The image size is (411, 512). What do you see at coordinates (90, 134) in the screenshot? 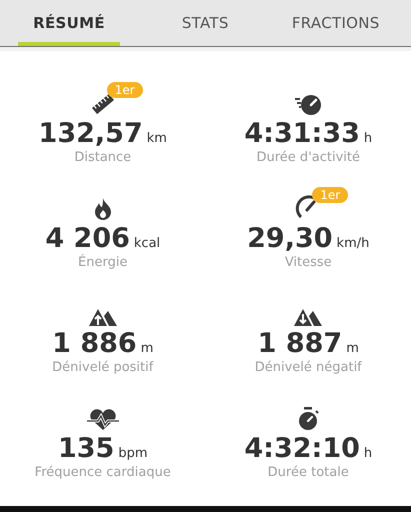
I see `metric-value: 132,57` at bounding box center [90, 134].